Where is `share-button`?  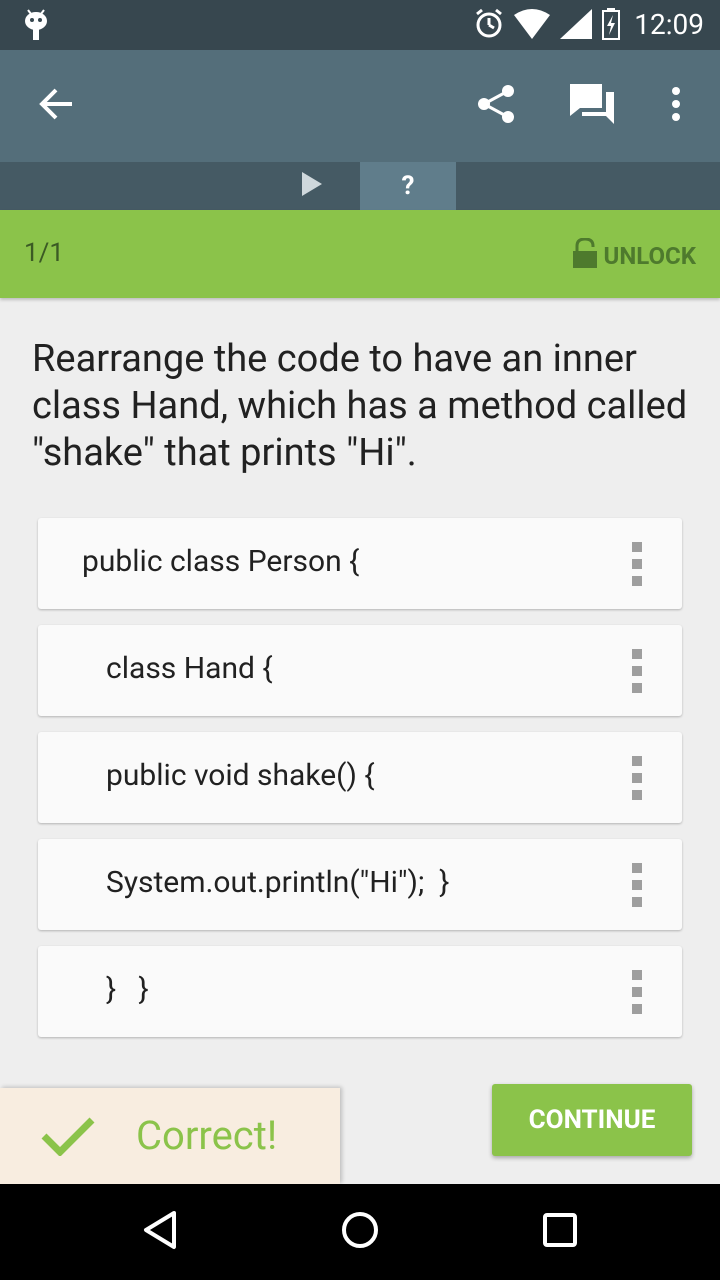
share-button is located at coordinates (496, 106).